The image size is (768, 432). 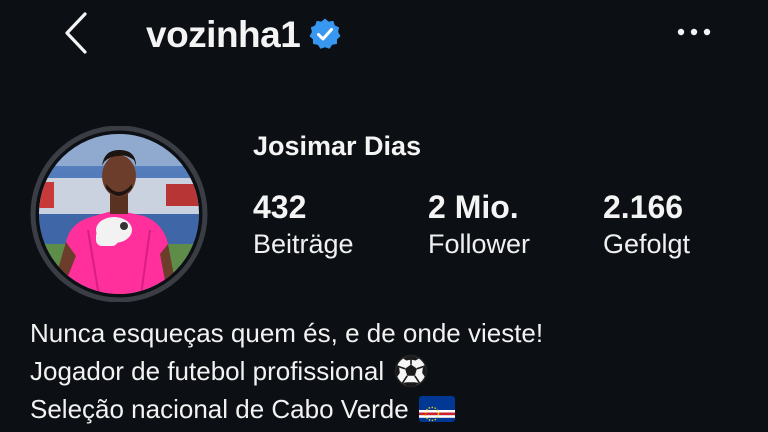 What do you see at coordinates (647, 244) in the screenshot?
I see `following-label: Gefolgt` at bounding box center [647, 244].